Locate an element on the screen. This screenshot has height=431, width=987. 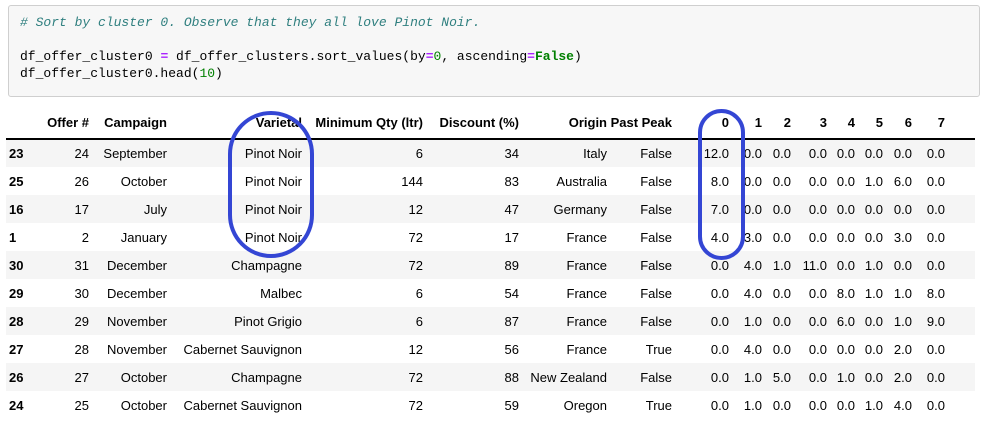
table-cell: 31 is located at coordinates (81, 265).